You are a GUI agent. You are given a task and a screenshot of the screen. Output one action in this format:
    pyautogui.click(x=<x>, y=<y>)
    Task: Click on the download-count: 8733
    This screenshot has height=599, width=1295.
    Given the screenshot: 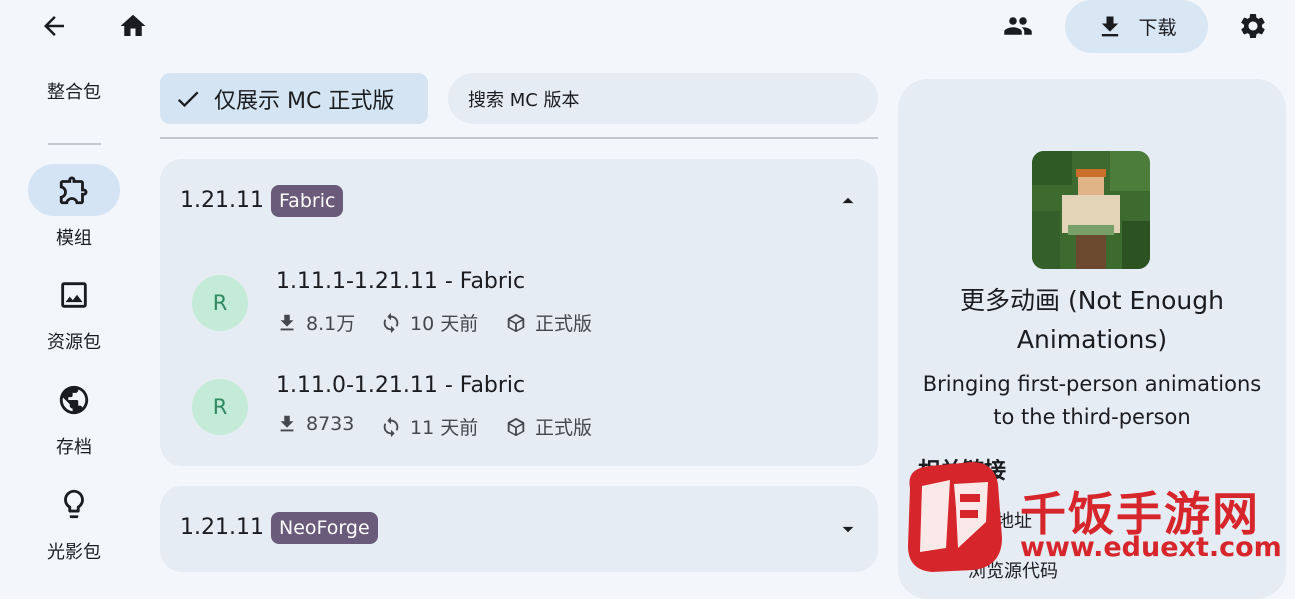 What is the action you would take?
    pyautogui.click(x=315, y=424)
    